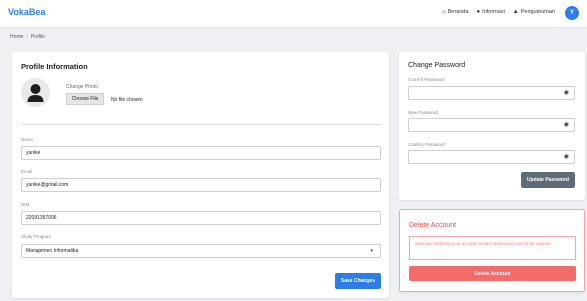 The width and height of the screenshot is (587, 301). I want to click on brand-logo: VokaBea, so click(26, 12).